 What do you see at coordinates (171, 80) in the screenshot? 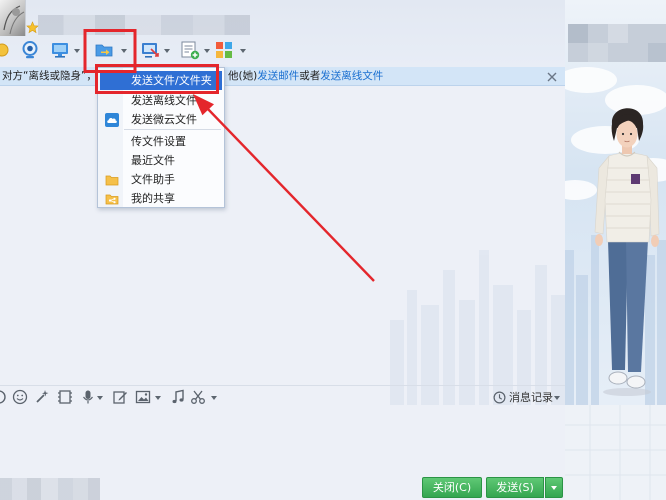
I see `menu-item-label: 发送文件/文件夹` at bounding box center [171, 80].